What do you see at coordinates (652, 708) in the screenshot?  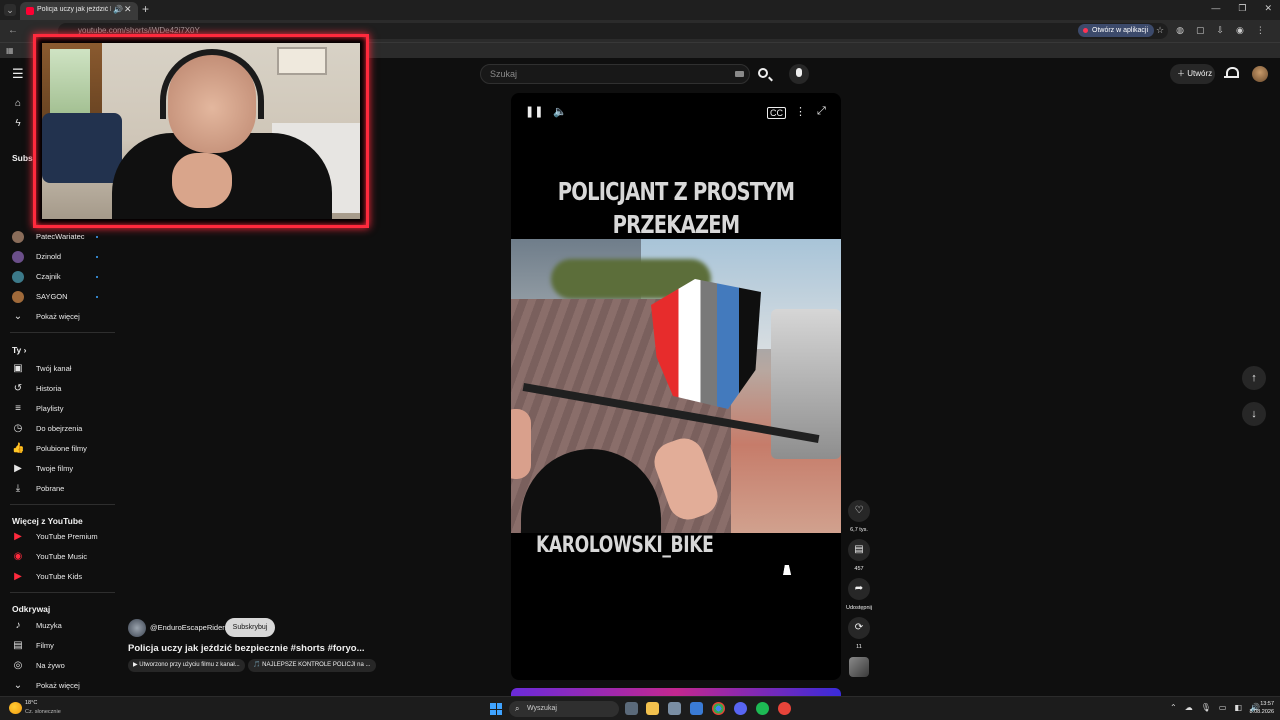 I see `file-explorer-icon` at bounding box center [652, 708].